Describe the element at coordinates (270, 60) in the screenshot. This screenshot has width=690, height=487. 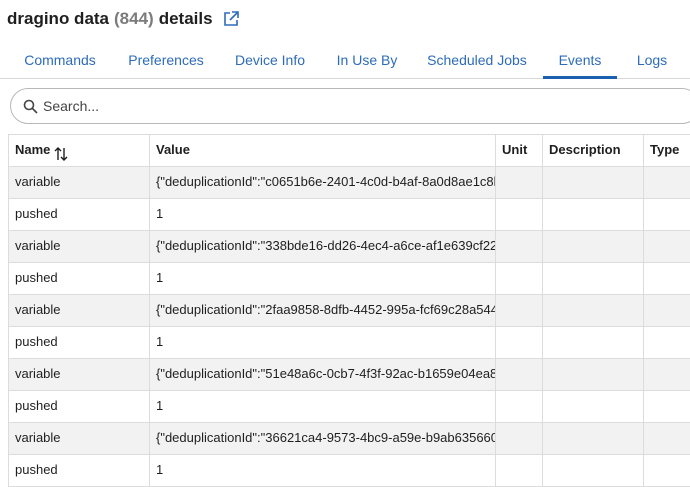
I see `tab-device-info: Device Info` at that location.